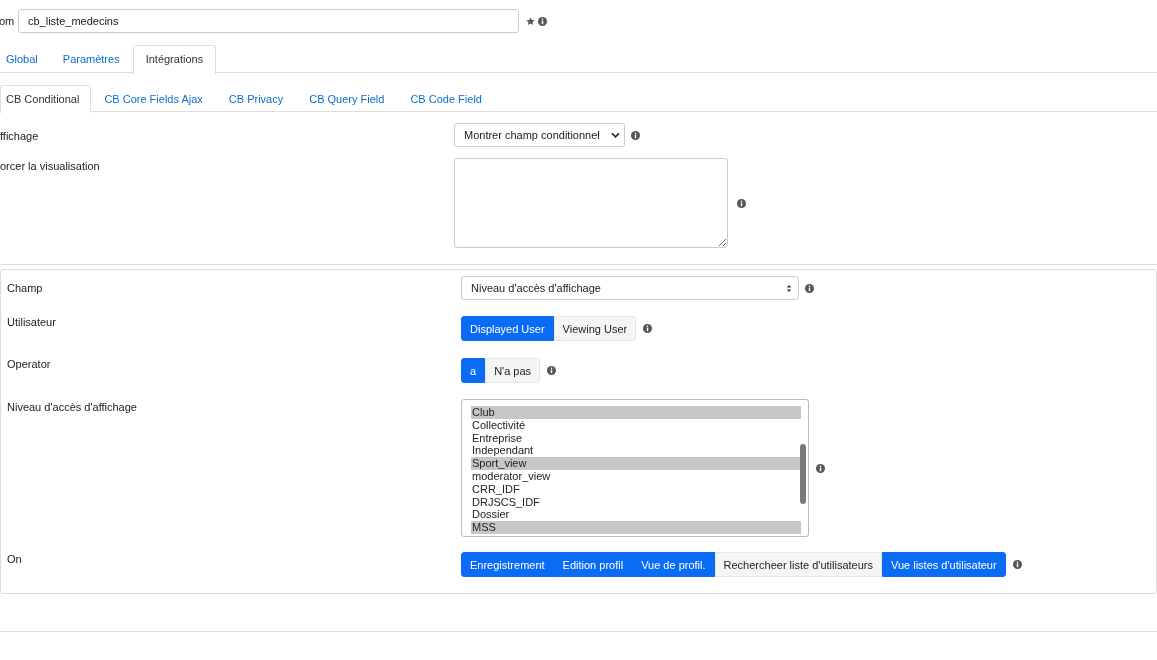 The image size is (1157, 660). What do you see at coordinates (798, 564) in the screenshot?
I see `toggle-button: Rechercheer liste d'utilisateurs` at bounding box center [798, 564].